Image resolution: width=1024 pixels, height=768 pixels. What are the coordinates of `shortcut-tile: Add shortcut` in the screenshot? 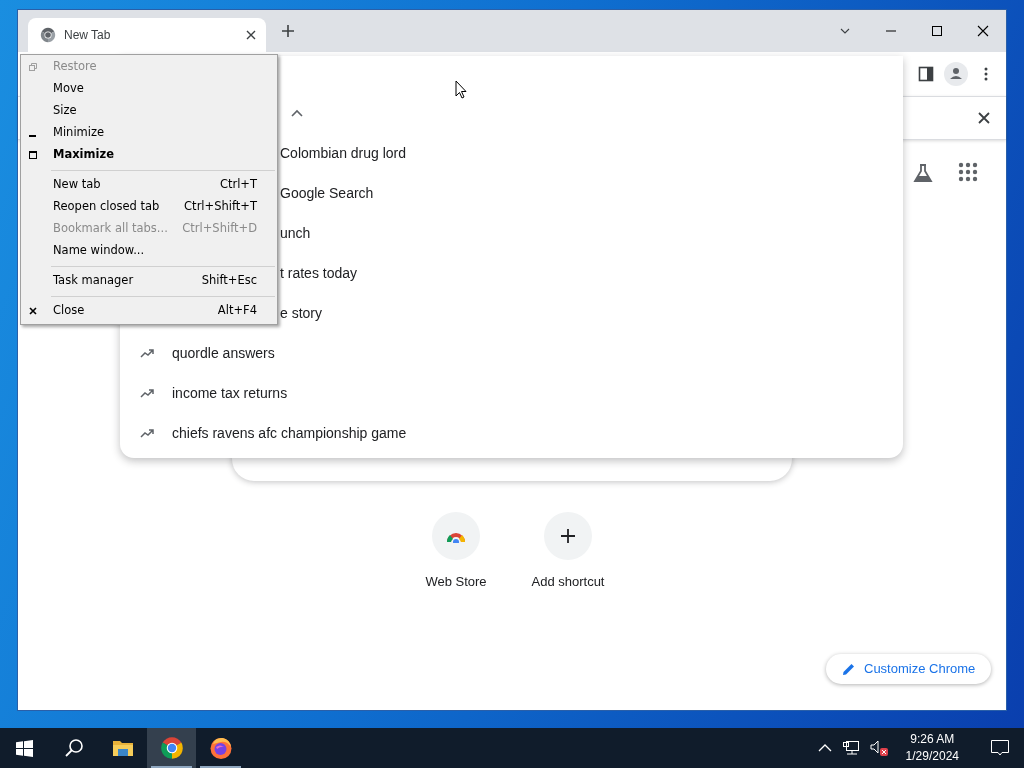 It's located at (568, 552).